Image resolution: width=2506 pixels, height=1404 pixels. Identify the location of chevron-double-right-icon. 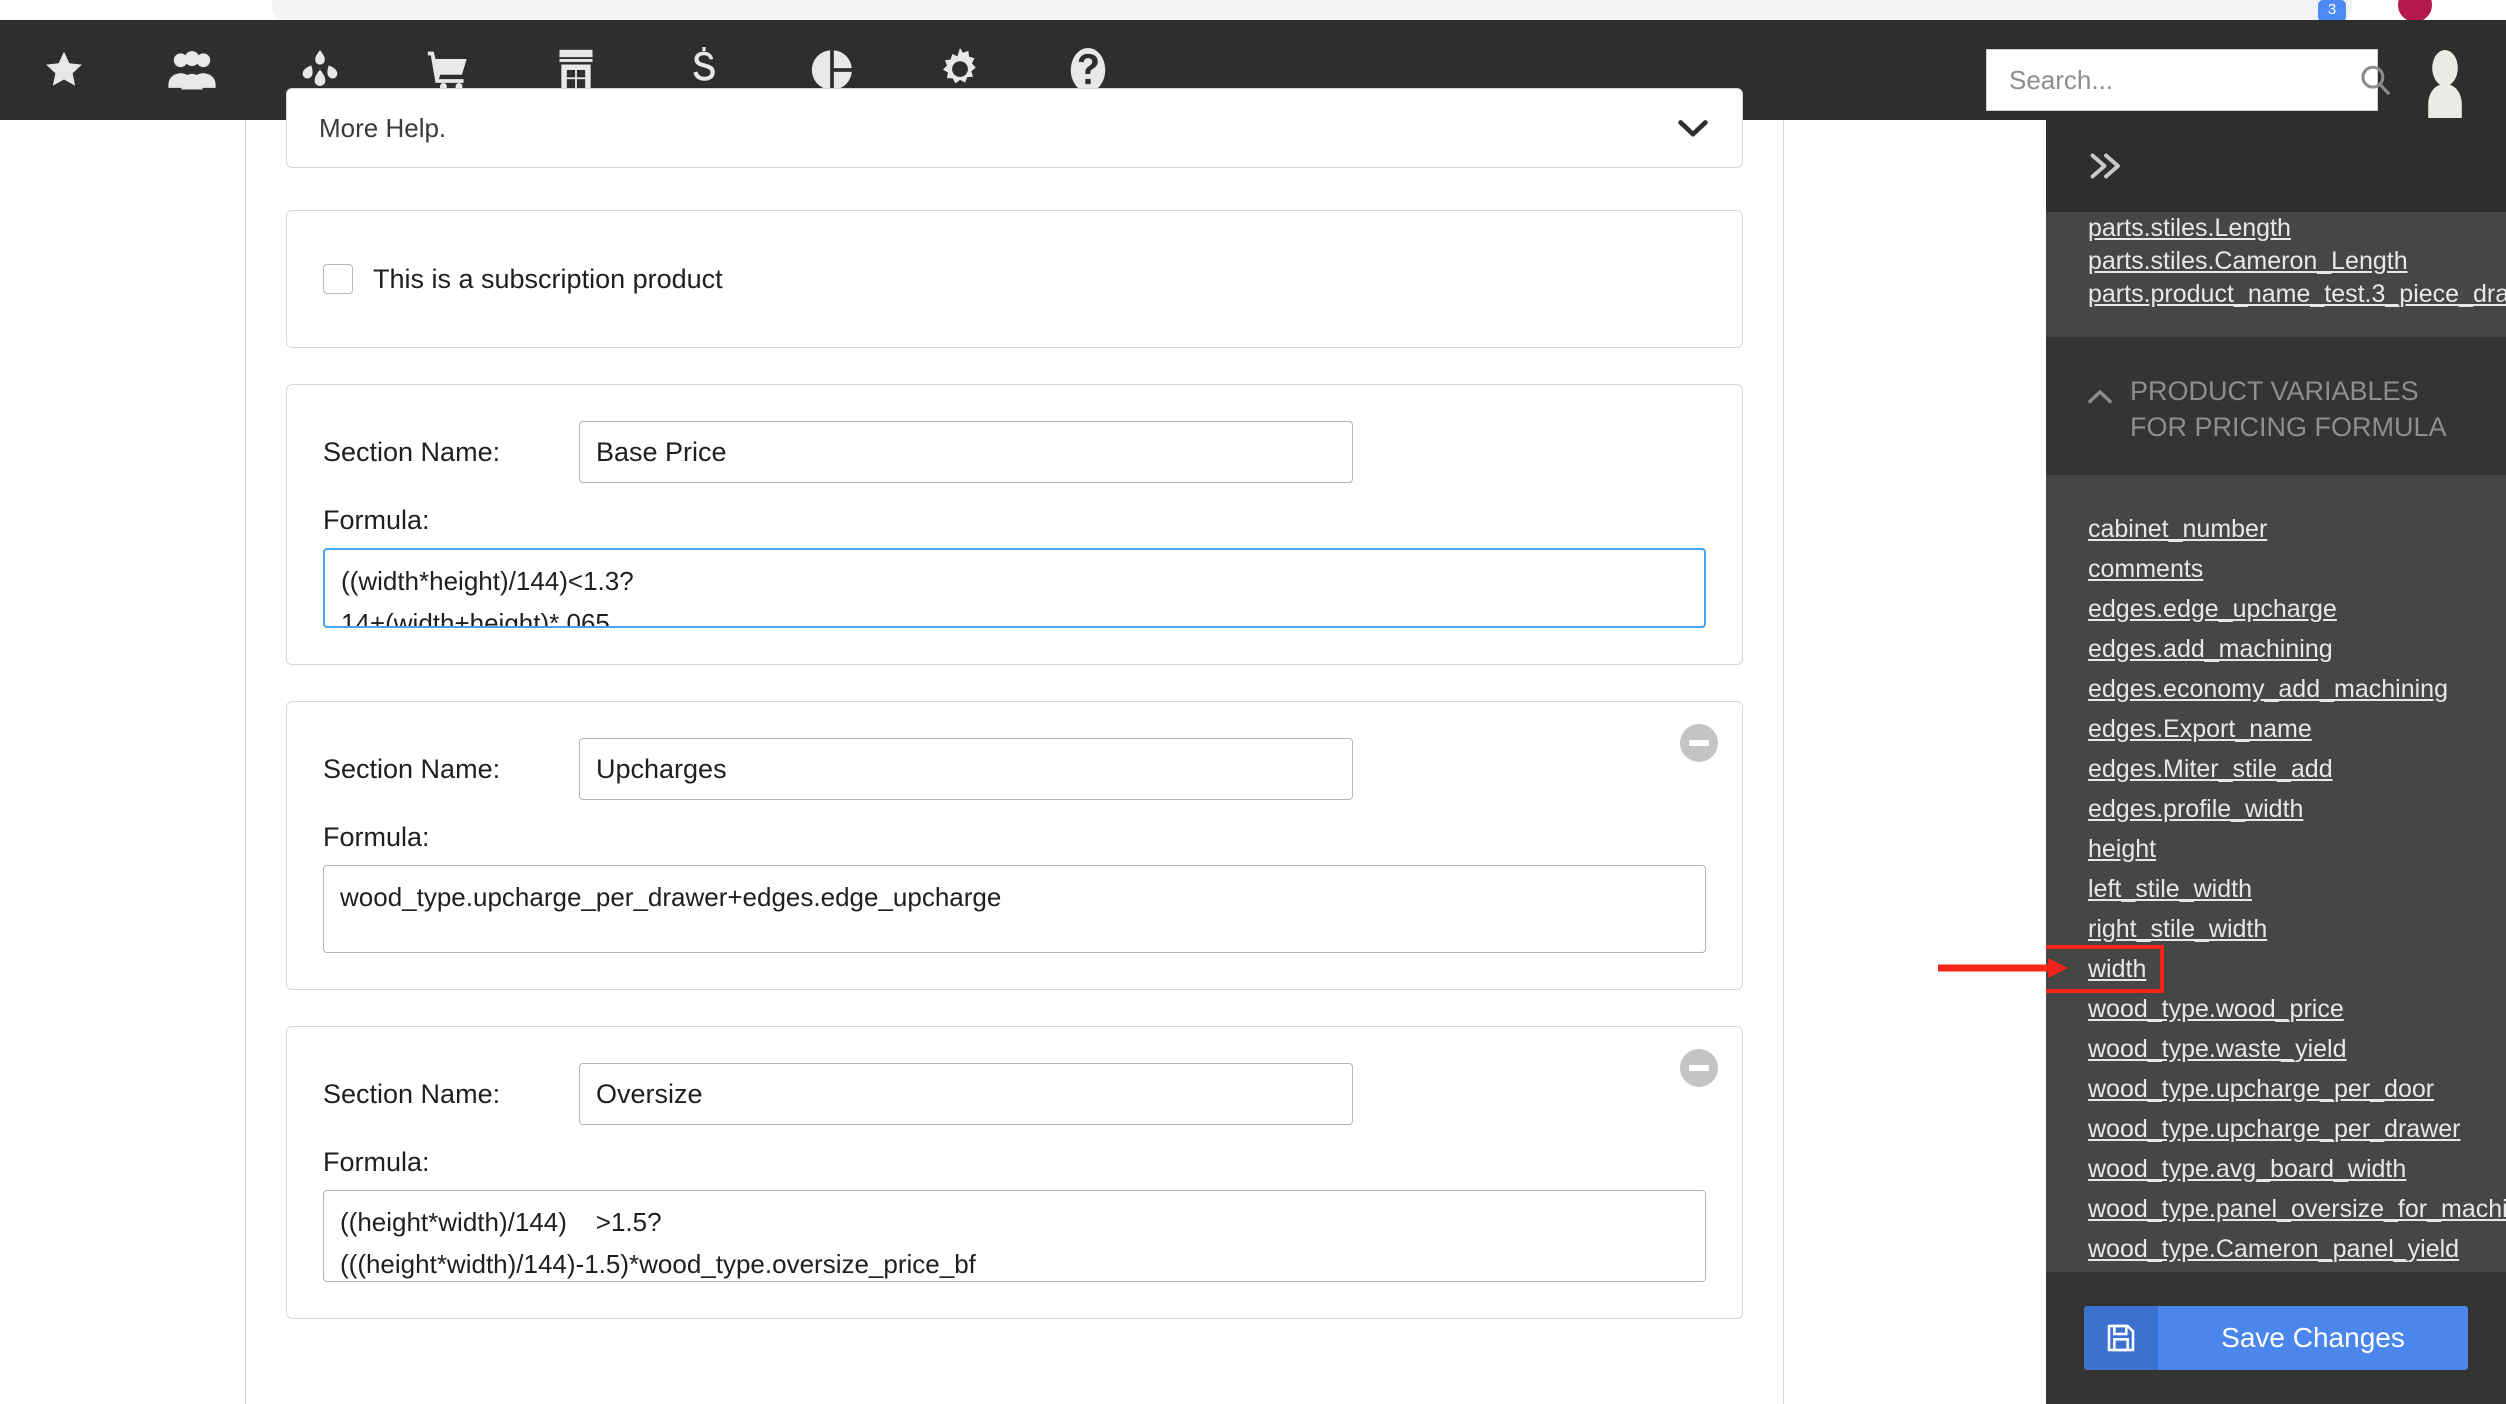
(2106, 166).